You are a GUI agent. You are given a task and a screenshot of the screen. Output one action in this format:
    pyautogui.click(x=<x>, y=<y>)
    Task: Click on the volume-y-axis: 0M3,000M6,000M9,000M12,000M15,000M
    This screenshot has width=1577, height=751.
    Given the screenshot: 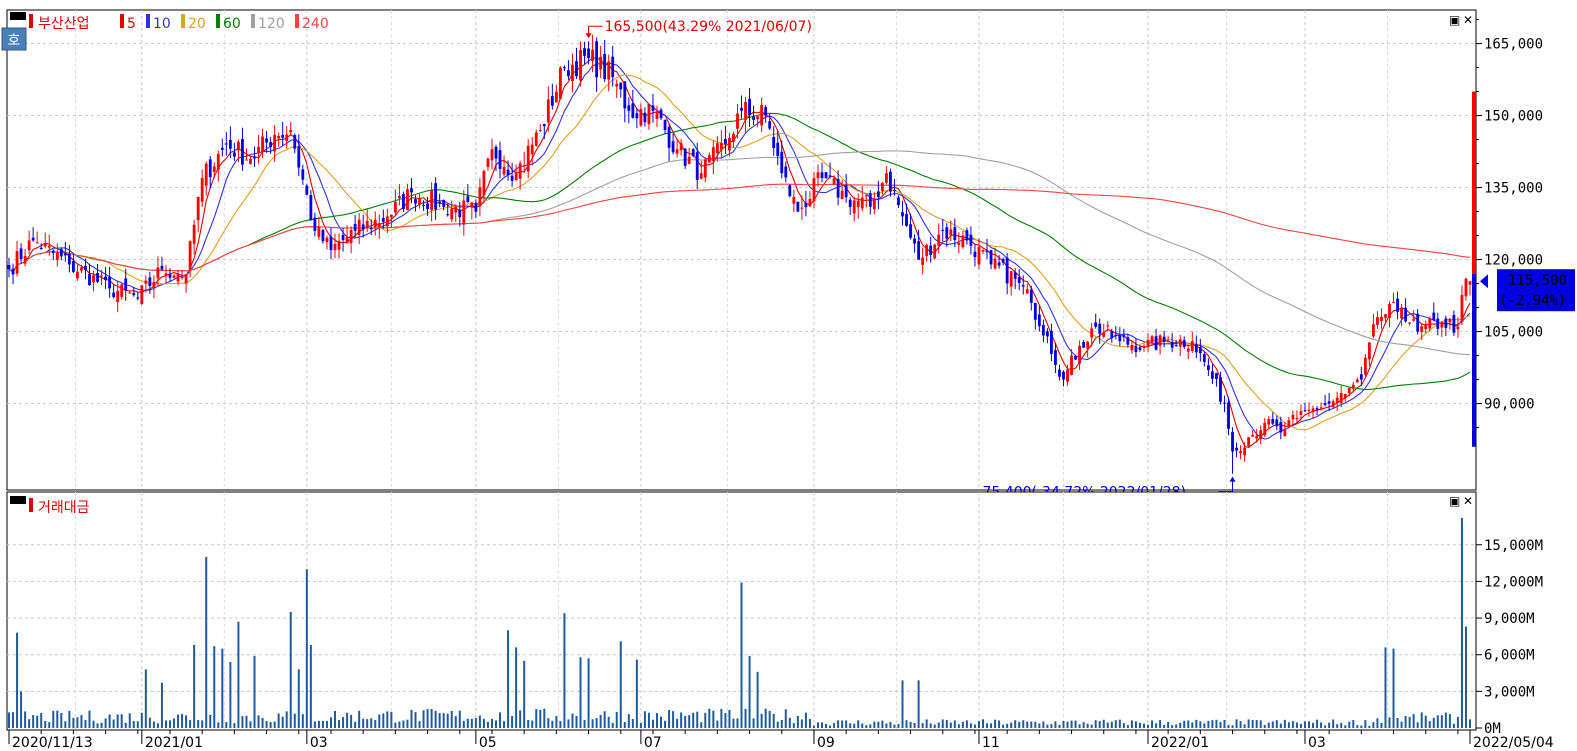 What is the action you would take?
    pyautogui.click(x=1509, y=637)
    